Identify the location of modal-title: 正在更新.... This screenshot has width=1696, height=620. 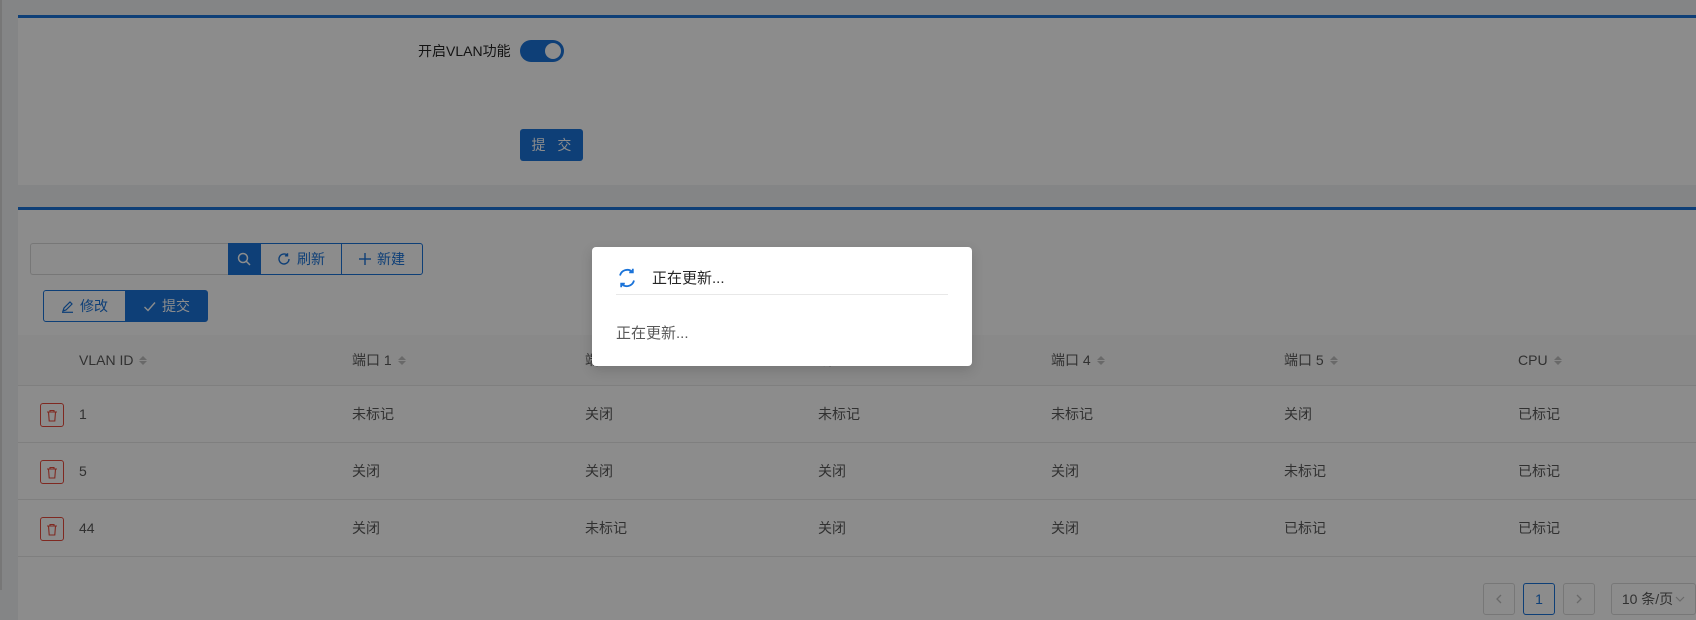
(688, 278).